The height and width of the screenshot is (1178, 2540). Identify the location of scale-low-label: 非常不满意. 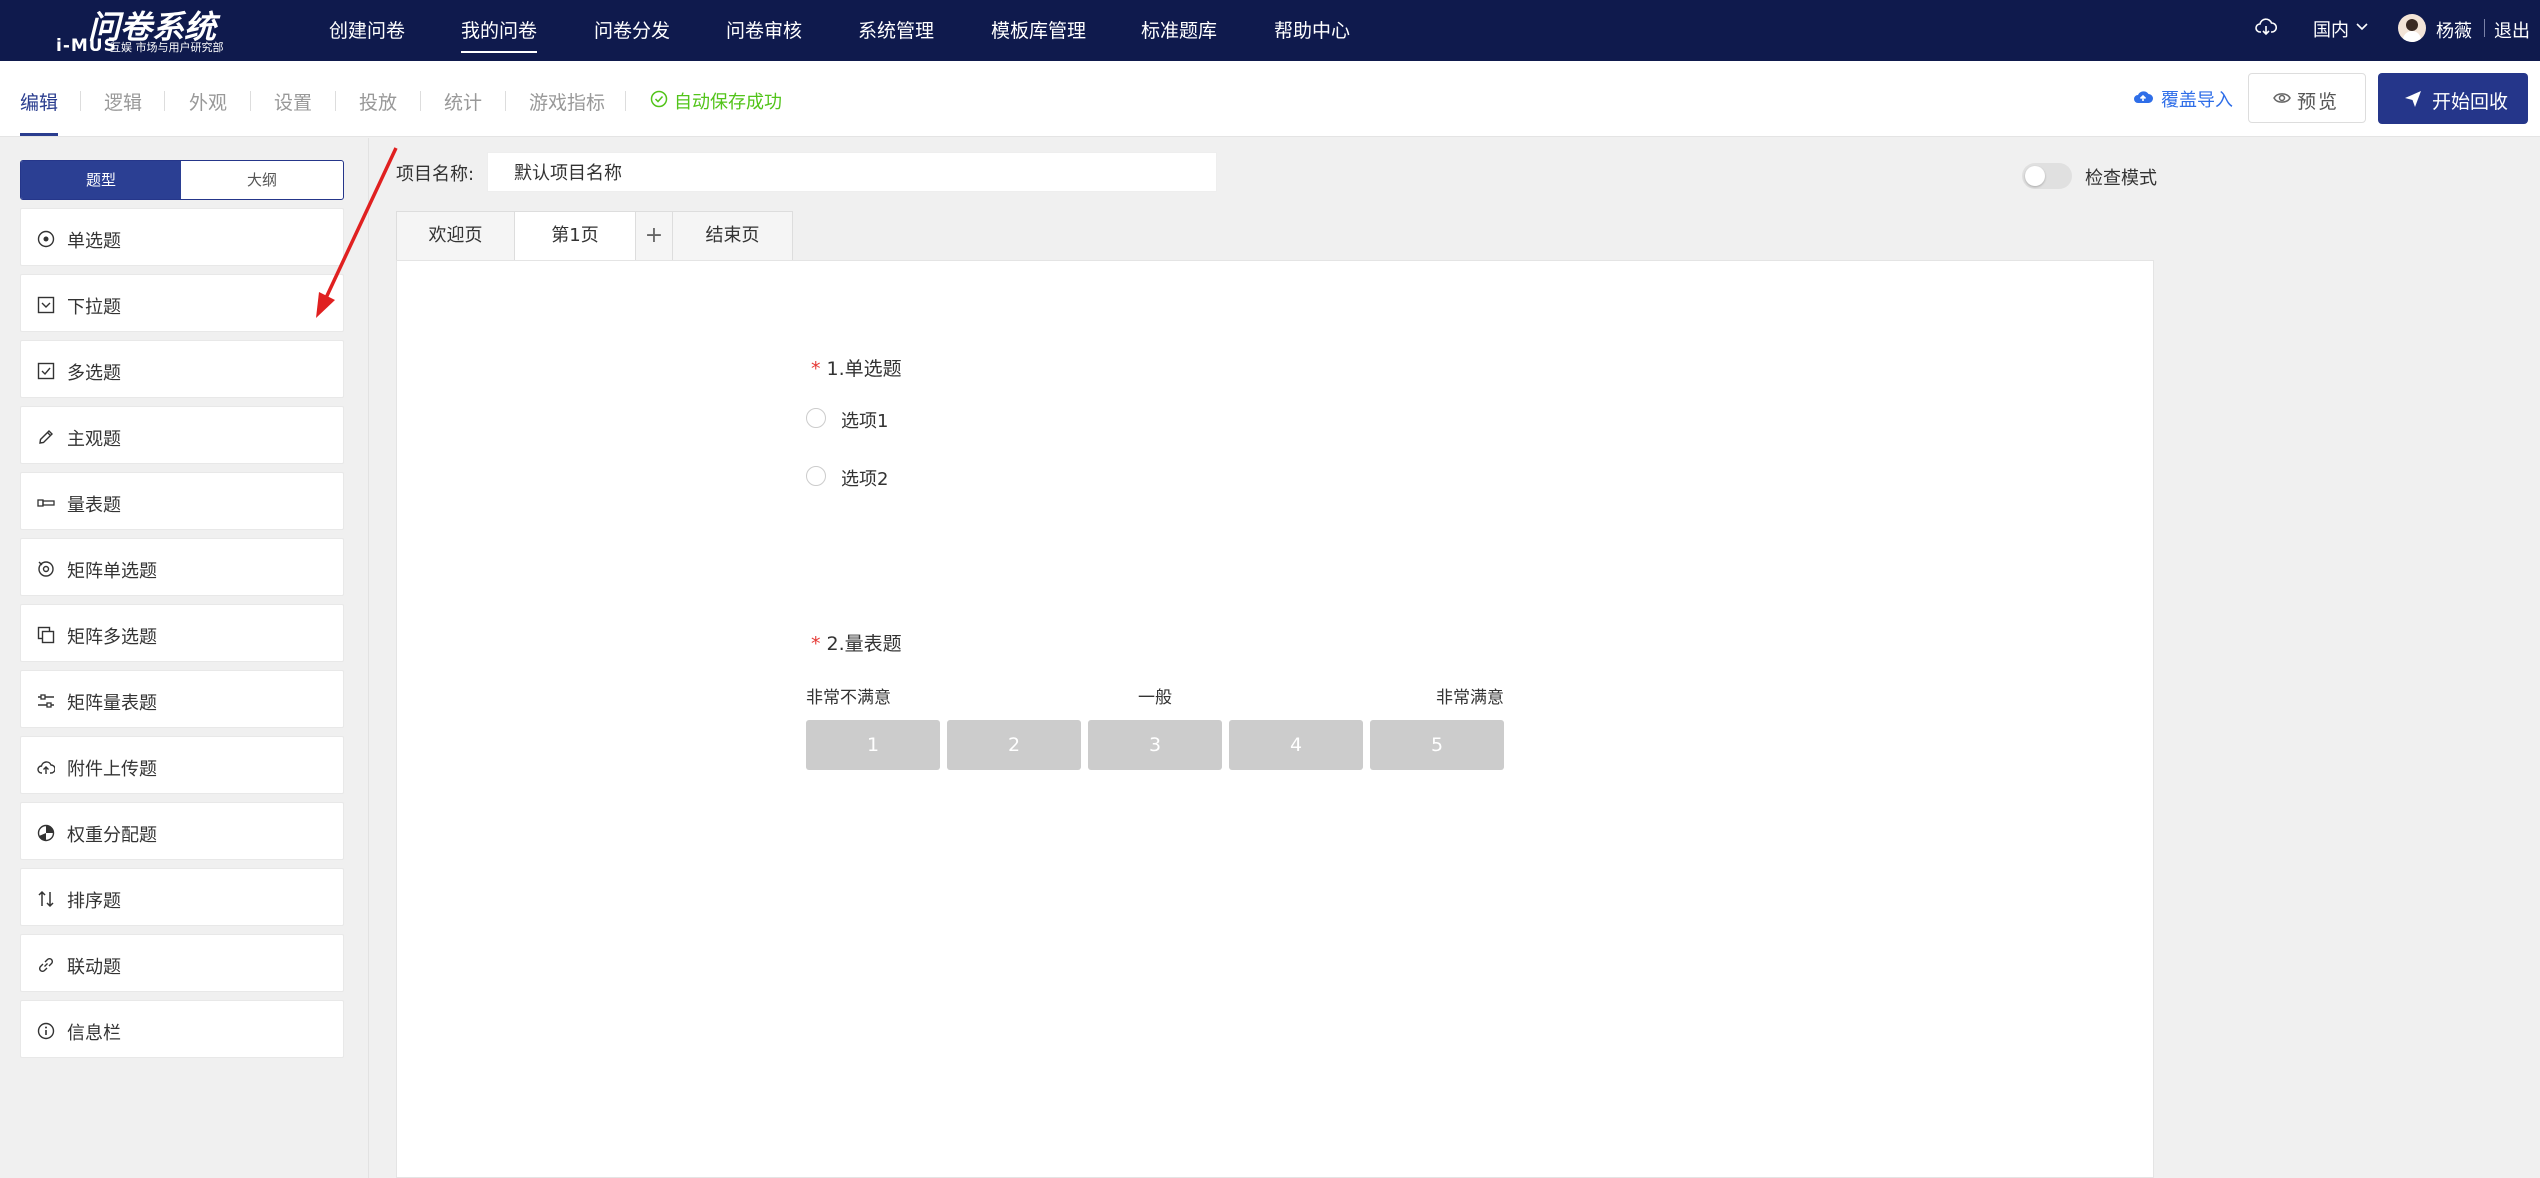
(848, 698).